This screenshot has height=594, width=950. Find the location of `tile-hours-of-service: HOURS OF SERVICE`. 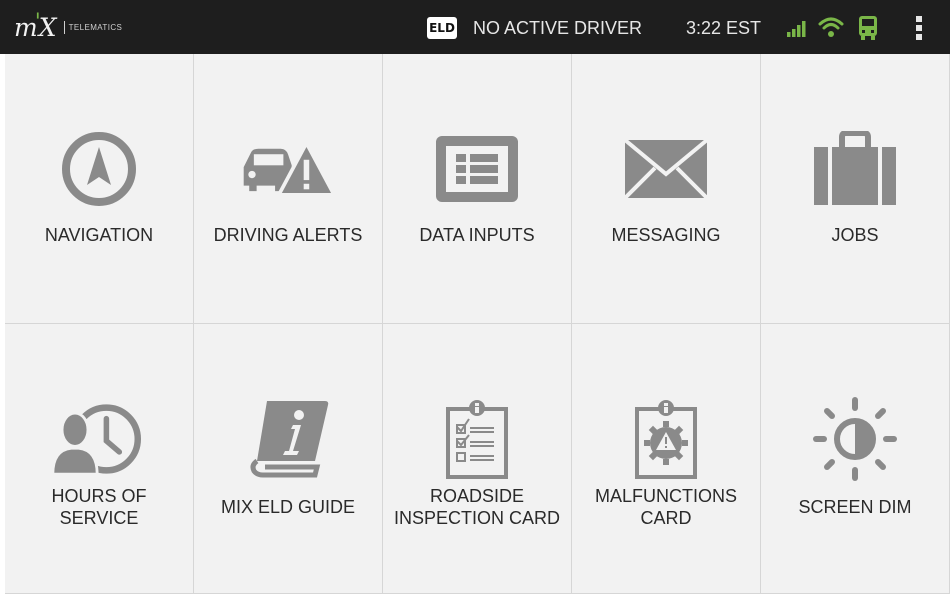

tile-hours-of-service: HOURS OF SERVICE is located at coordinates (99, 459).